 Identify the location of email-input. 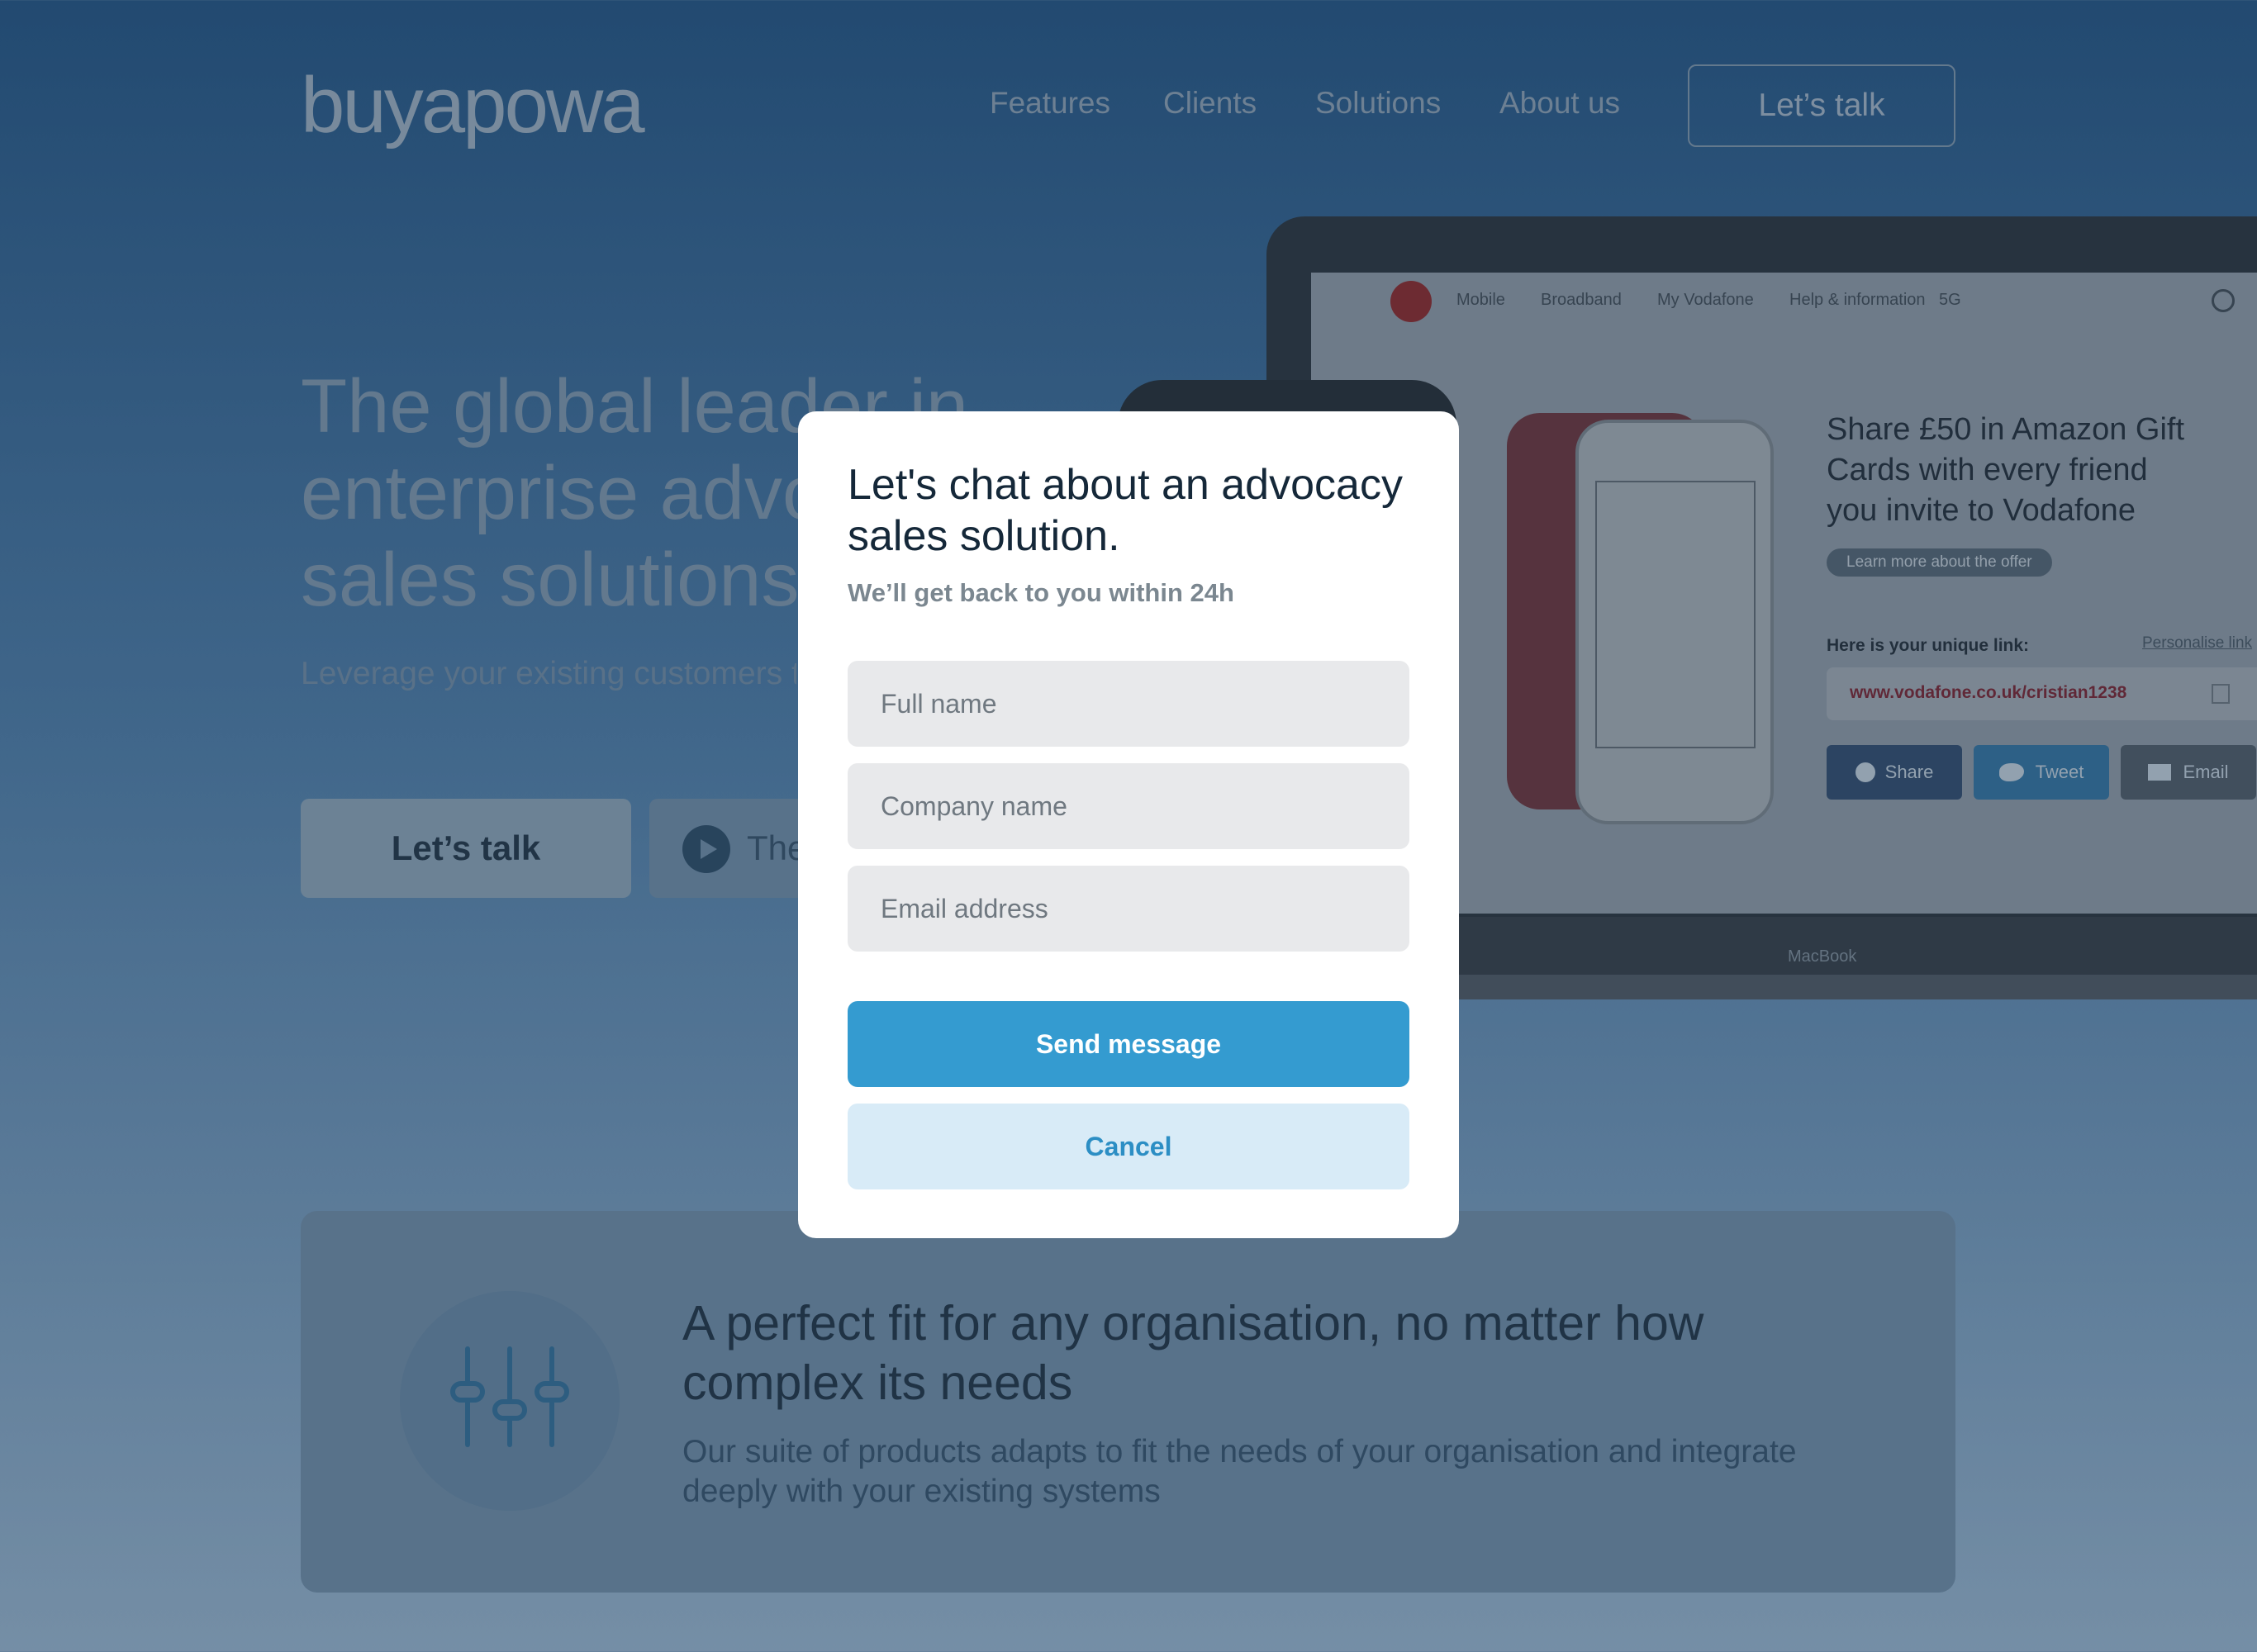
(1128, 909).